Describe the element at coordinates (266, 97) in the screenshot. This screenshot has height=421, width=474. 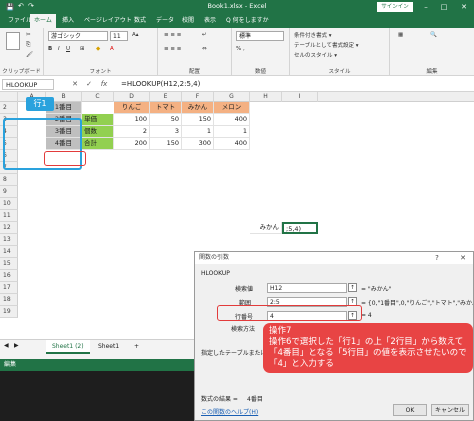
I see `column-header: H` at that location.